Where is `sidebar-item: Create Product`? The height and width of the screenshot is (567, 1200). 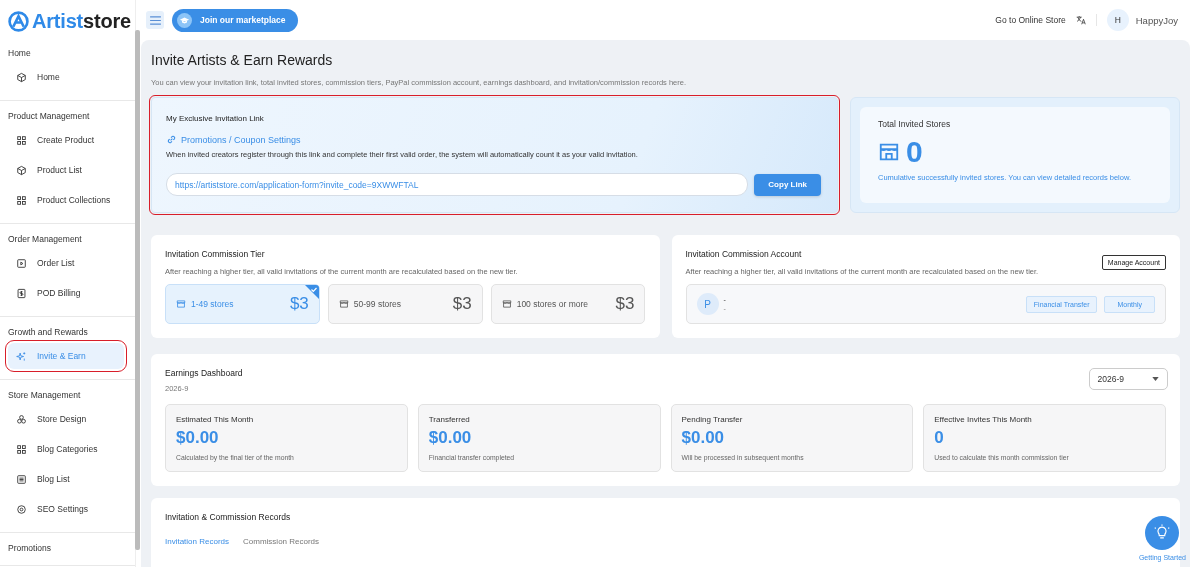
sidebar-item: Create Product is located at coordinates (66, 140).